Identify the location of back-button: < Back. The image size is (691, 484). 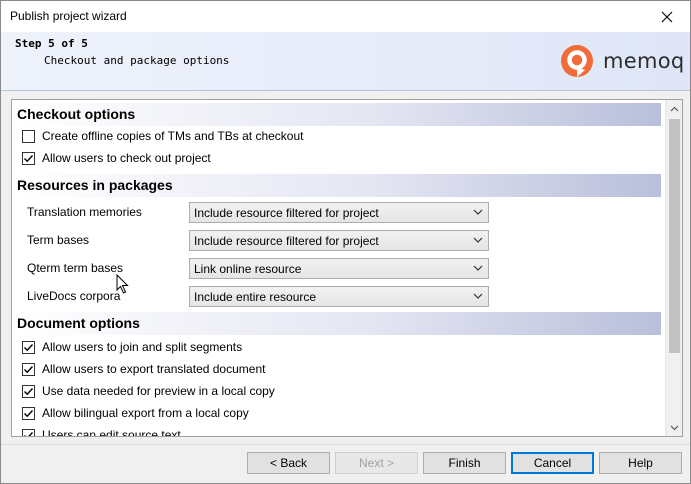
(288, 463).